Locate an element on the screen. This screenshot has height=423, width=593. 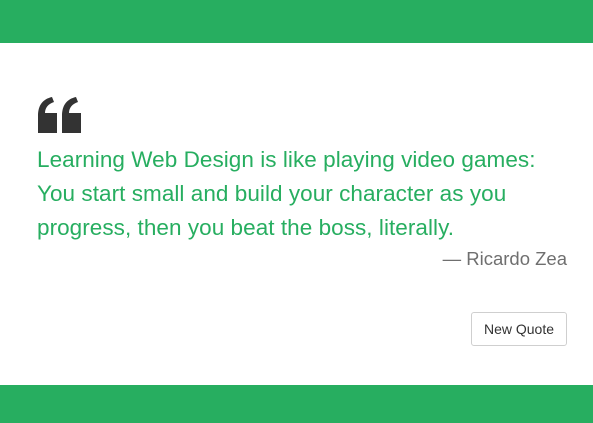
bottom-color-bar is located at coordinates (296, 404).